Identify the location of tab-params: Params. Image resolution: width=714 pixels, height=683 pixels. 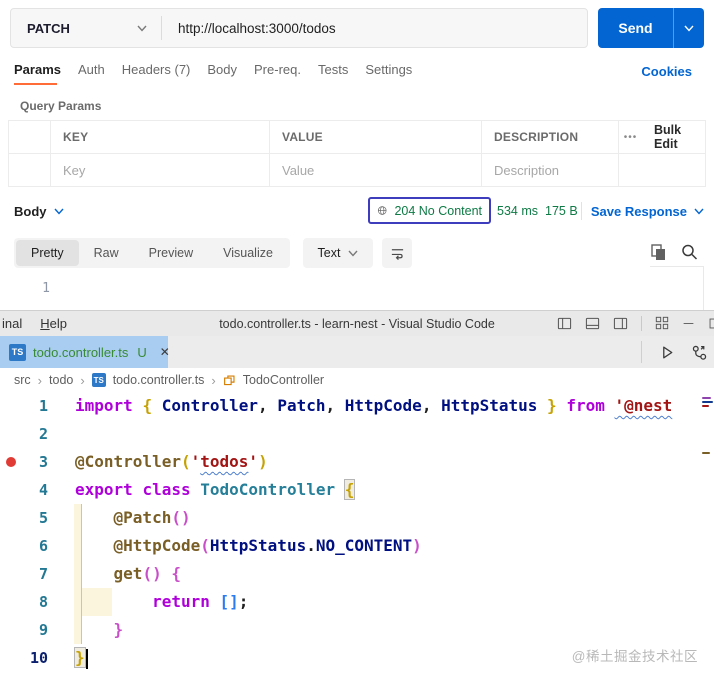
(37, 73).